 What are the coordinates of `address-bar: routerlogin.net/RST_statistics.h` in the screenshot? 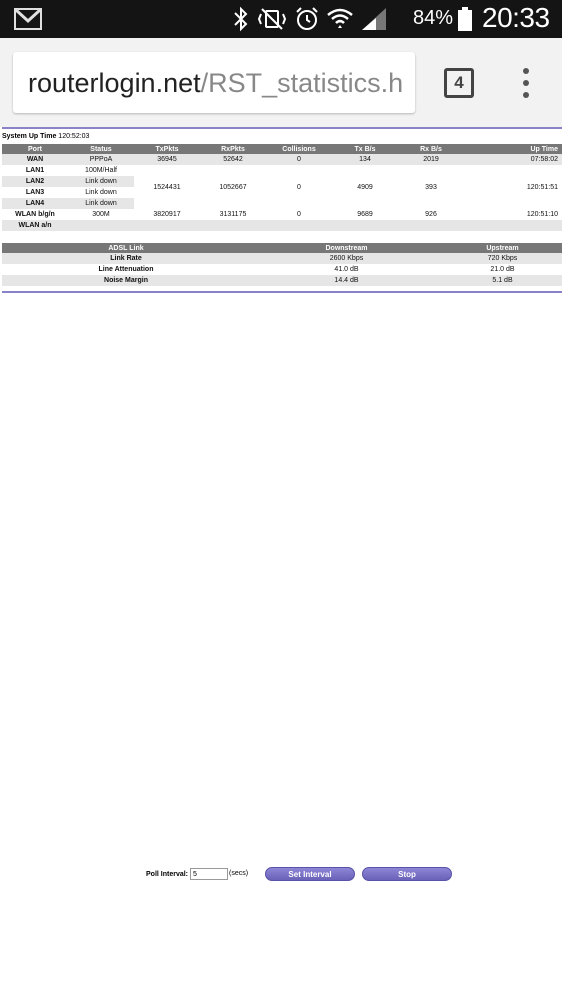 It's located at (214, 82).